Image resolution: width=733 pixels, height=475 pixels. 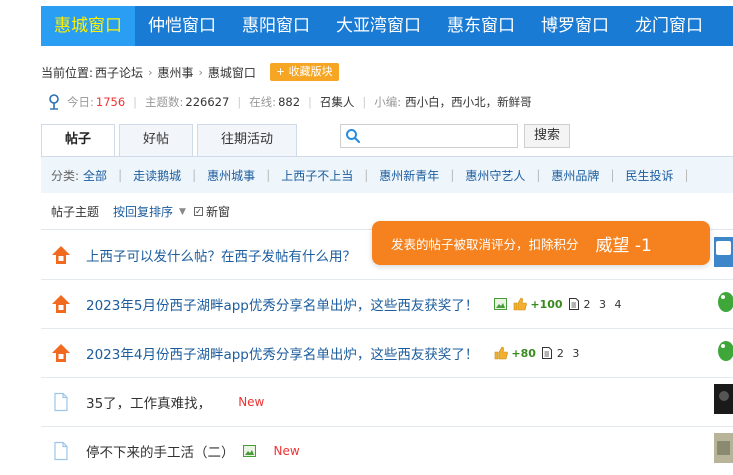 What do you see at coordinates (387, 451) in the screenshot?
I see `thread-row: 停不下来的手工活（二） New` at bounding box center [387, 451].